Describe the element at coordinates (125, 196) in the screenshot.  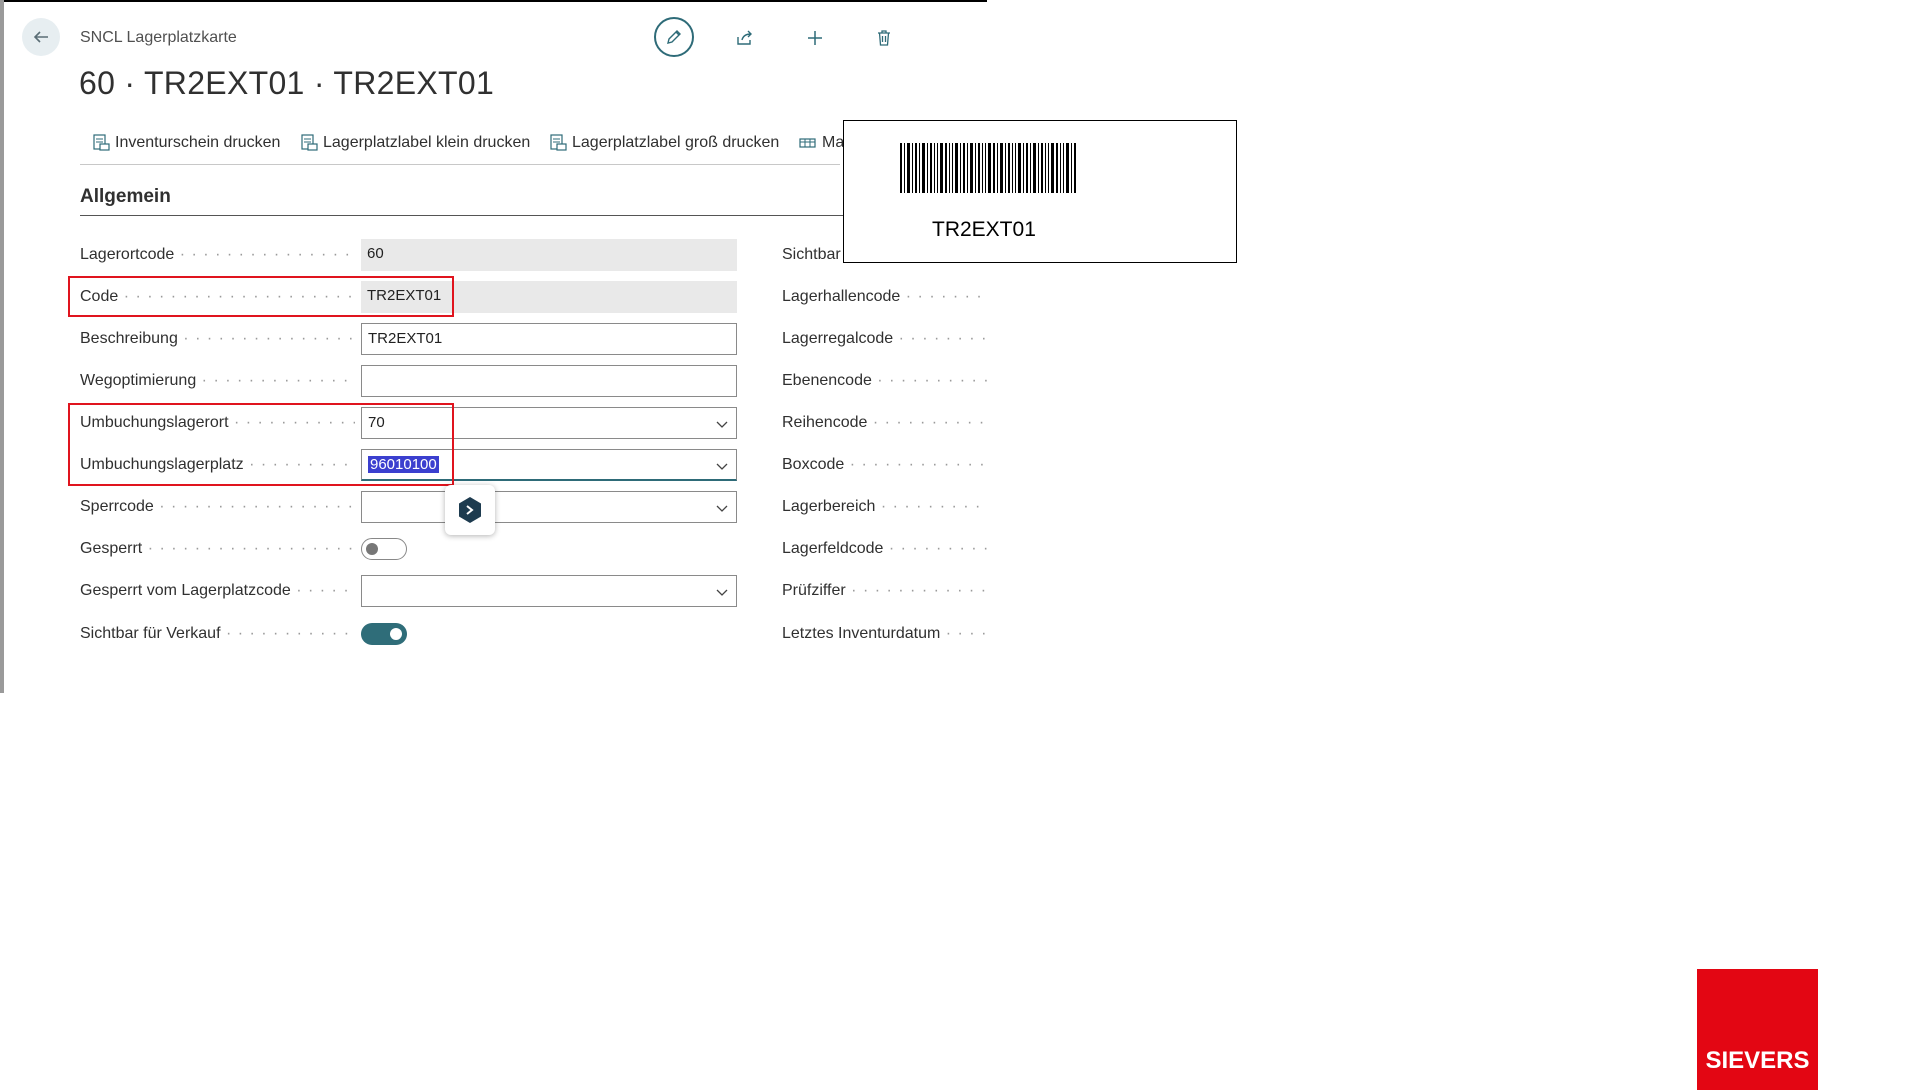
I see `section-title: Allgemein` at that location.